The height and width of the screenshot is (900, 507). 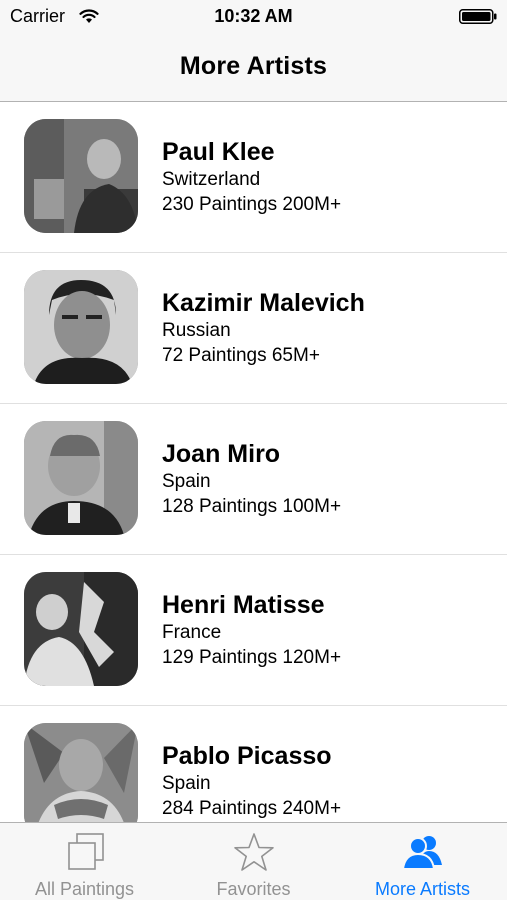 I want to click on tab-bar: All Paintings Favorites More Artists, so click(x=253, y=861).